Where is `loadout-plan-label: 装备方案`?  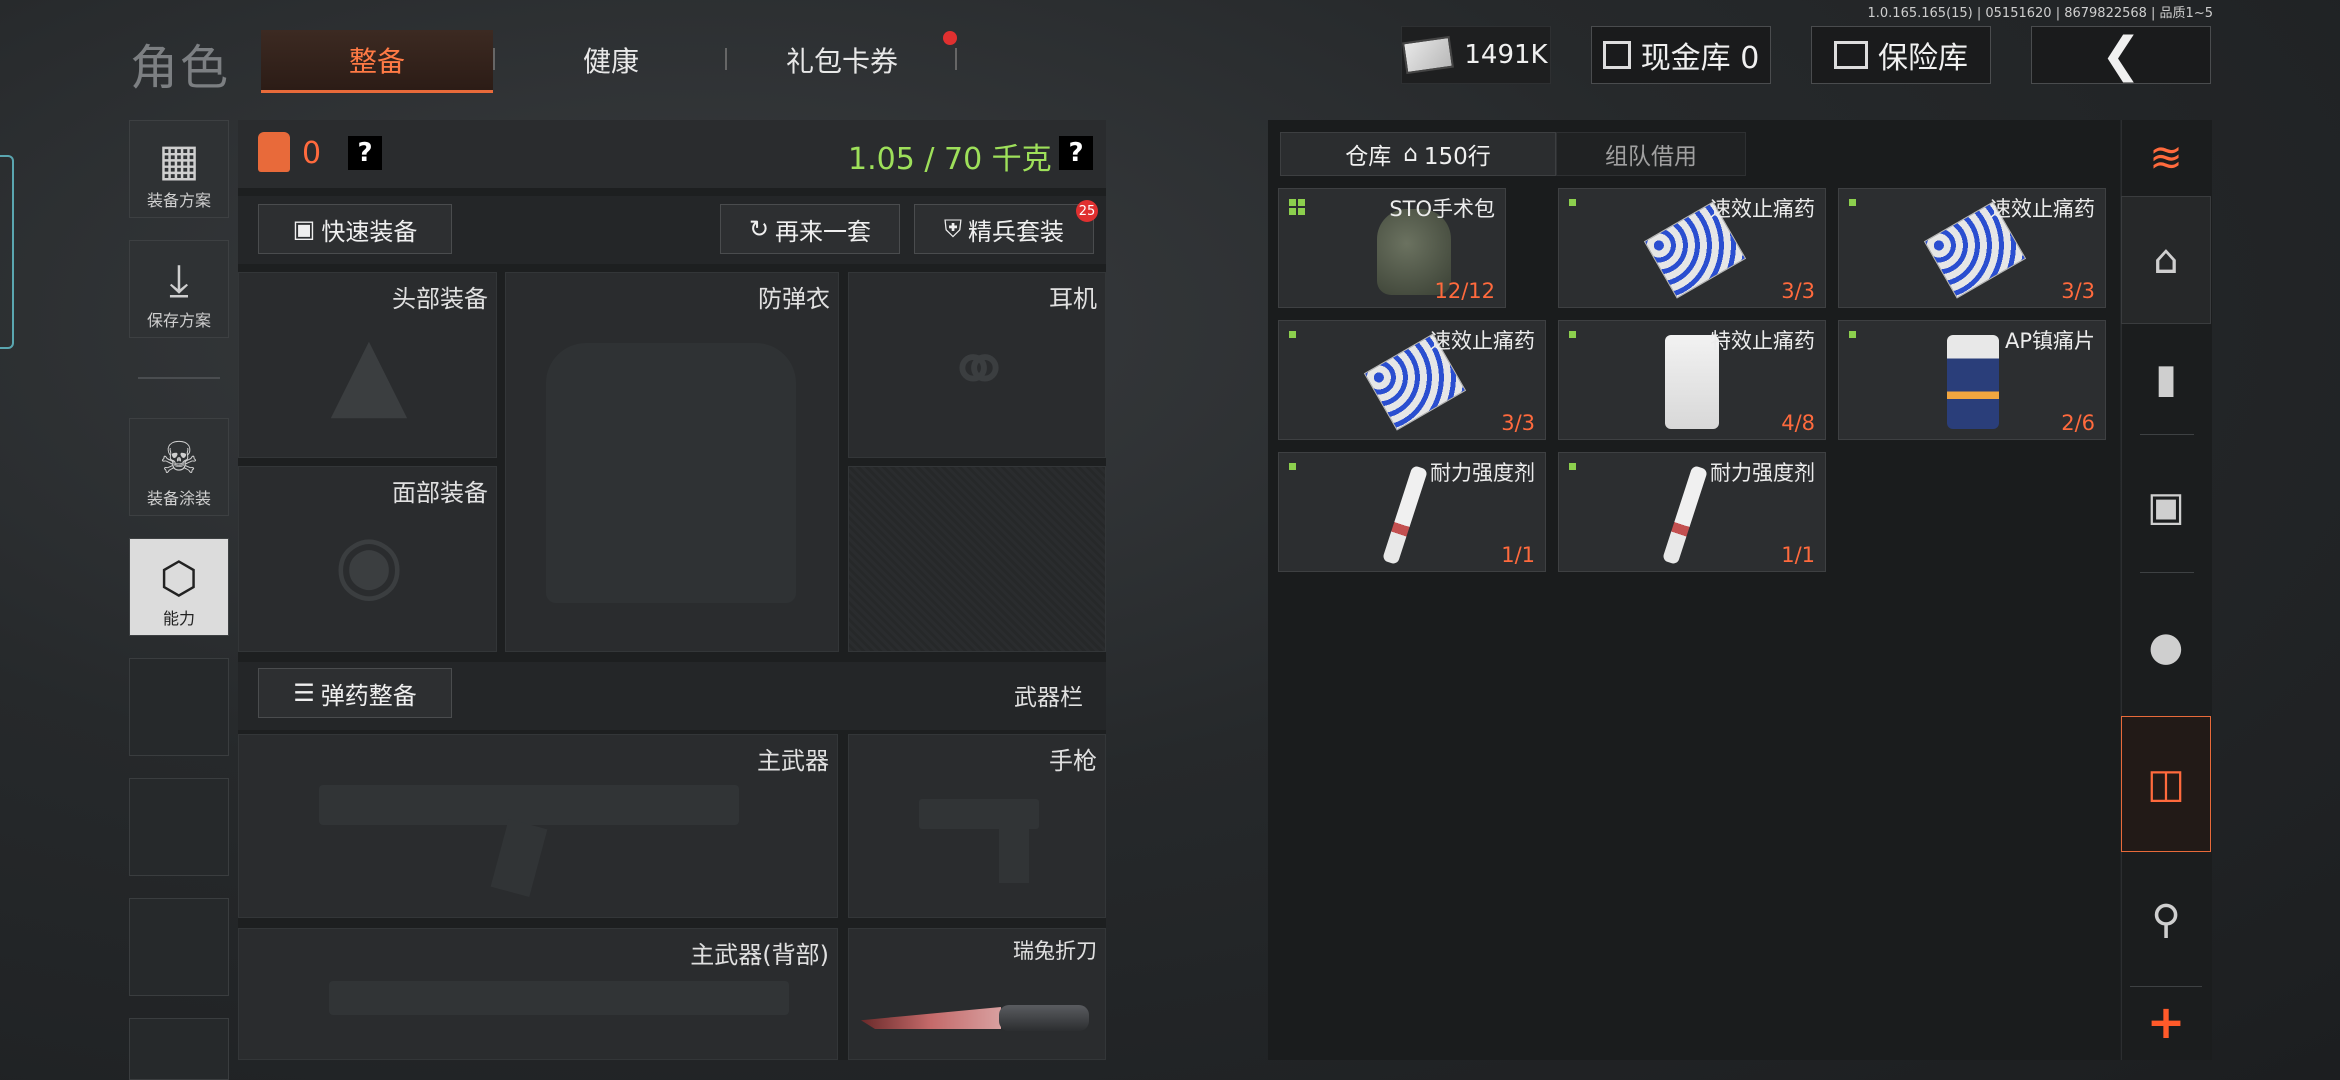 loadout-plan-label: 装备方案 is located at coordinates (178, 200).